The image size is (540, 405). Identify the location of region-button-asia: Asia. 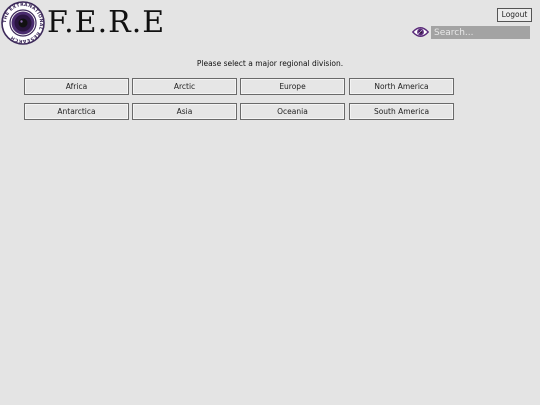
(184, 111).